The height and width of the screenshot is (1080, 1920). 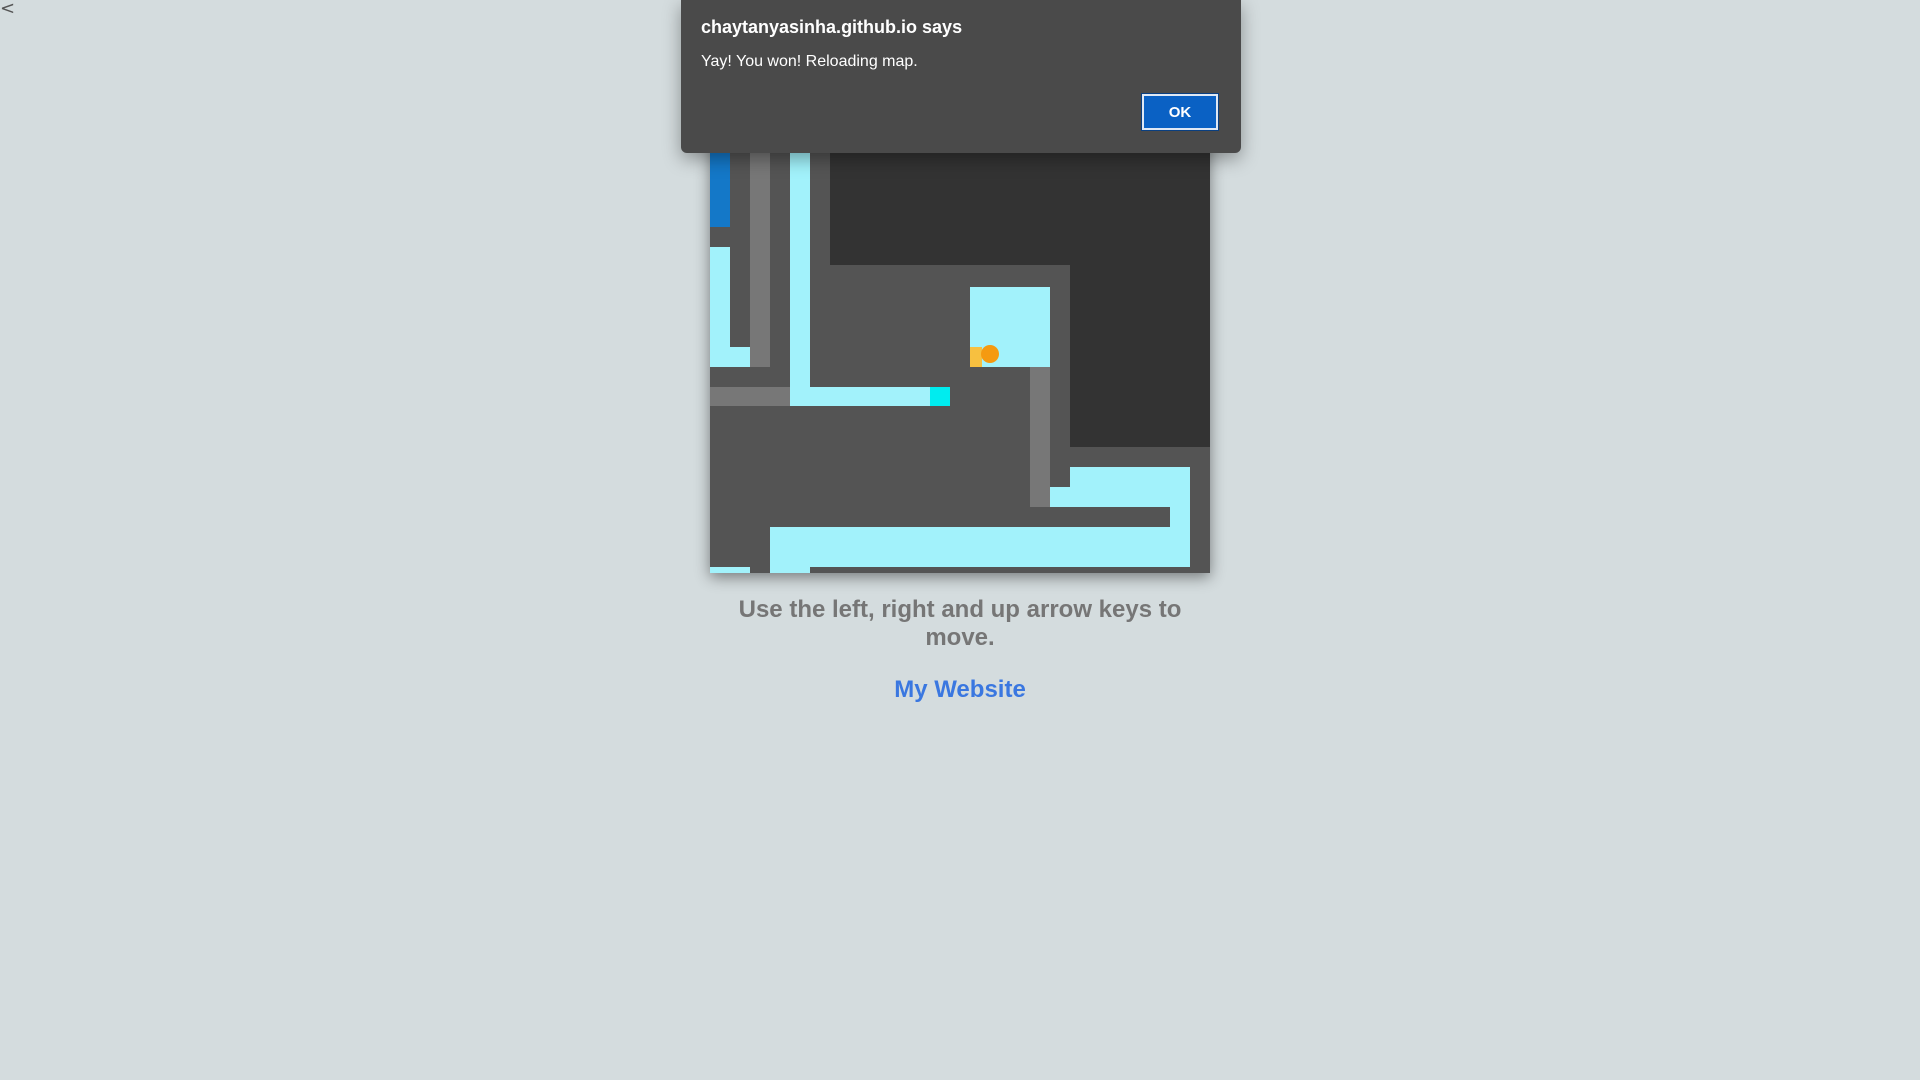 I want to click on my-website-link: My Website, so click(x=960, y=690).